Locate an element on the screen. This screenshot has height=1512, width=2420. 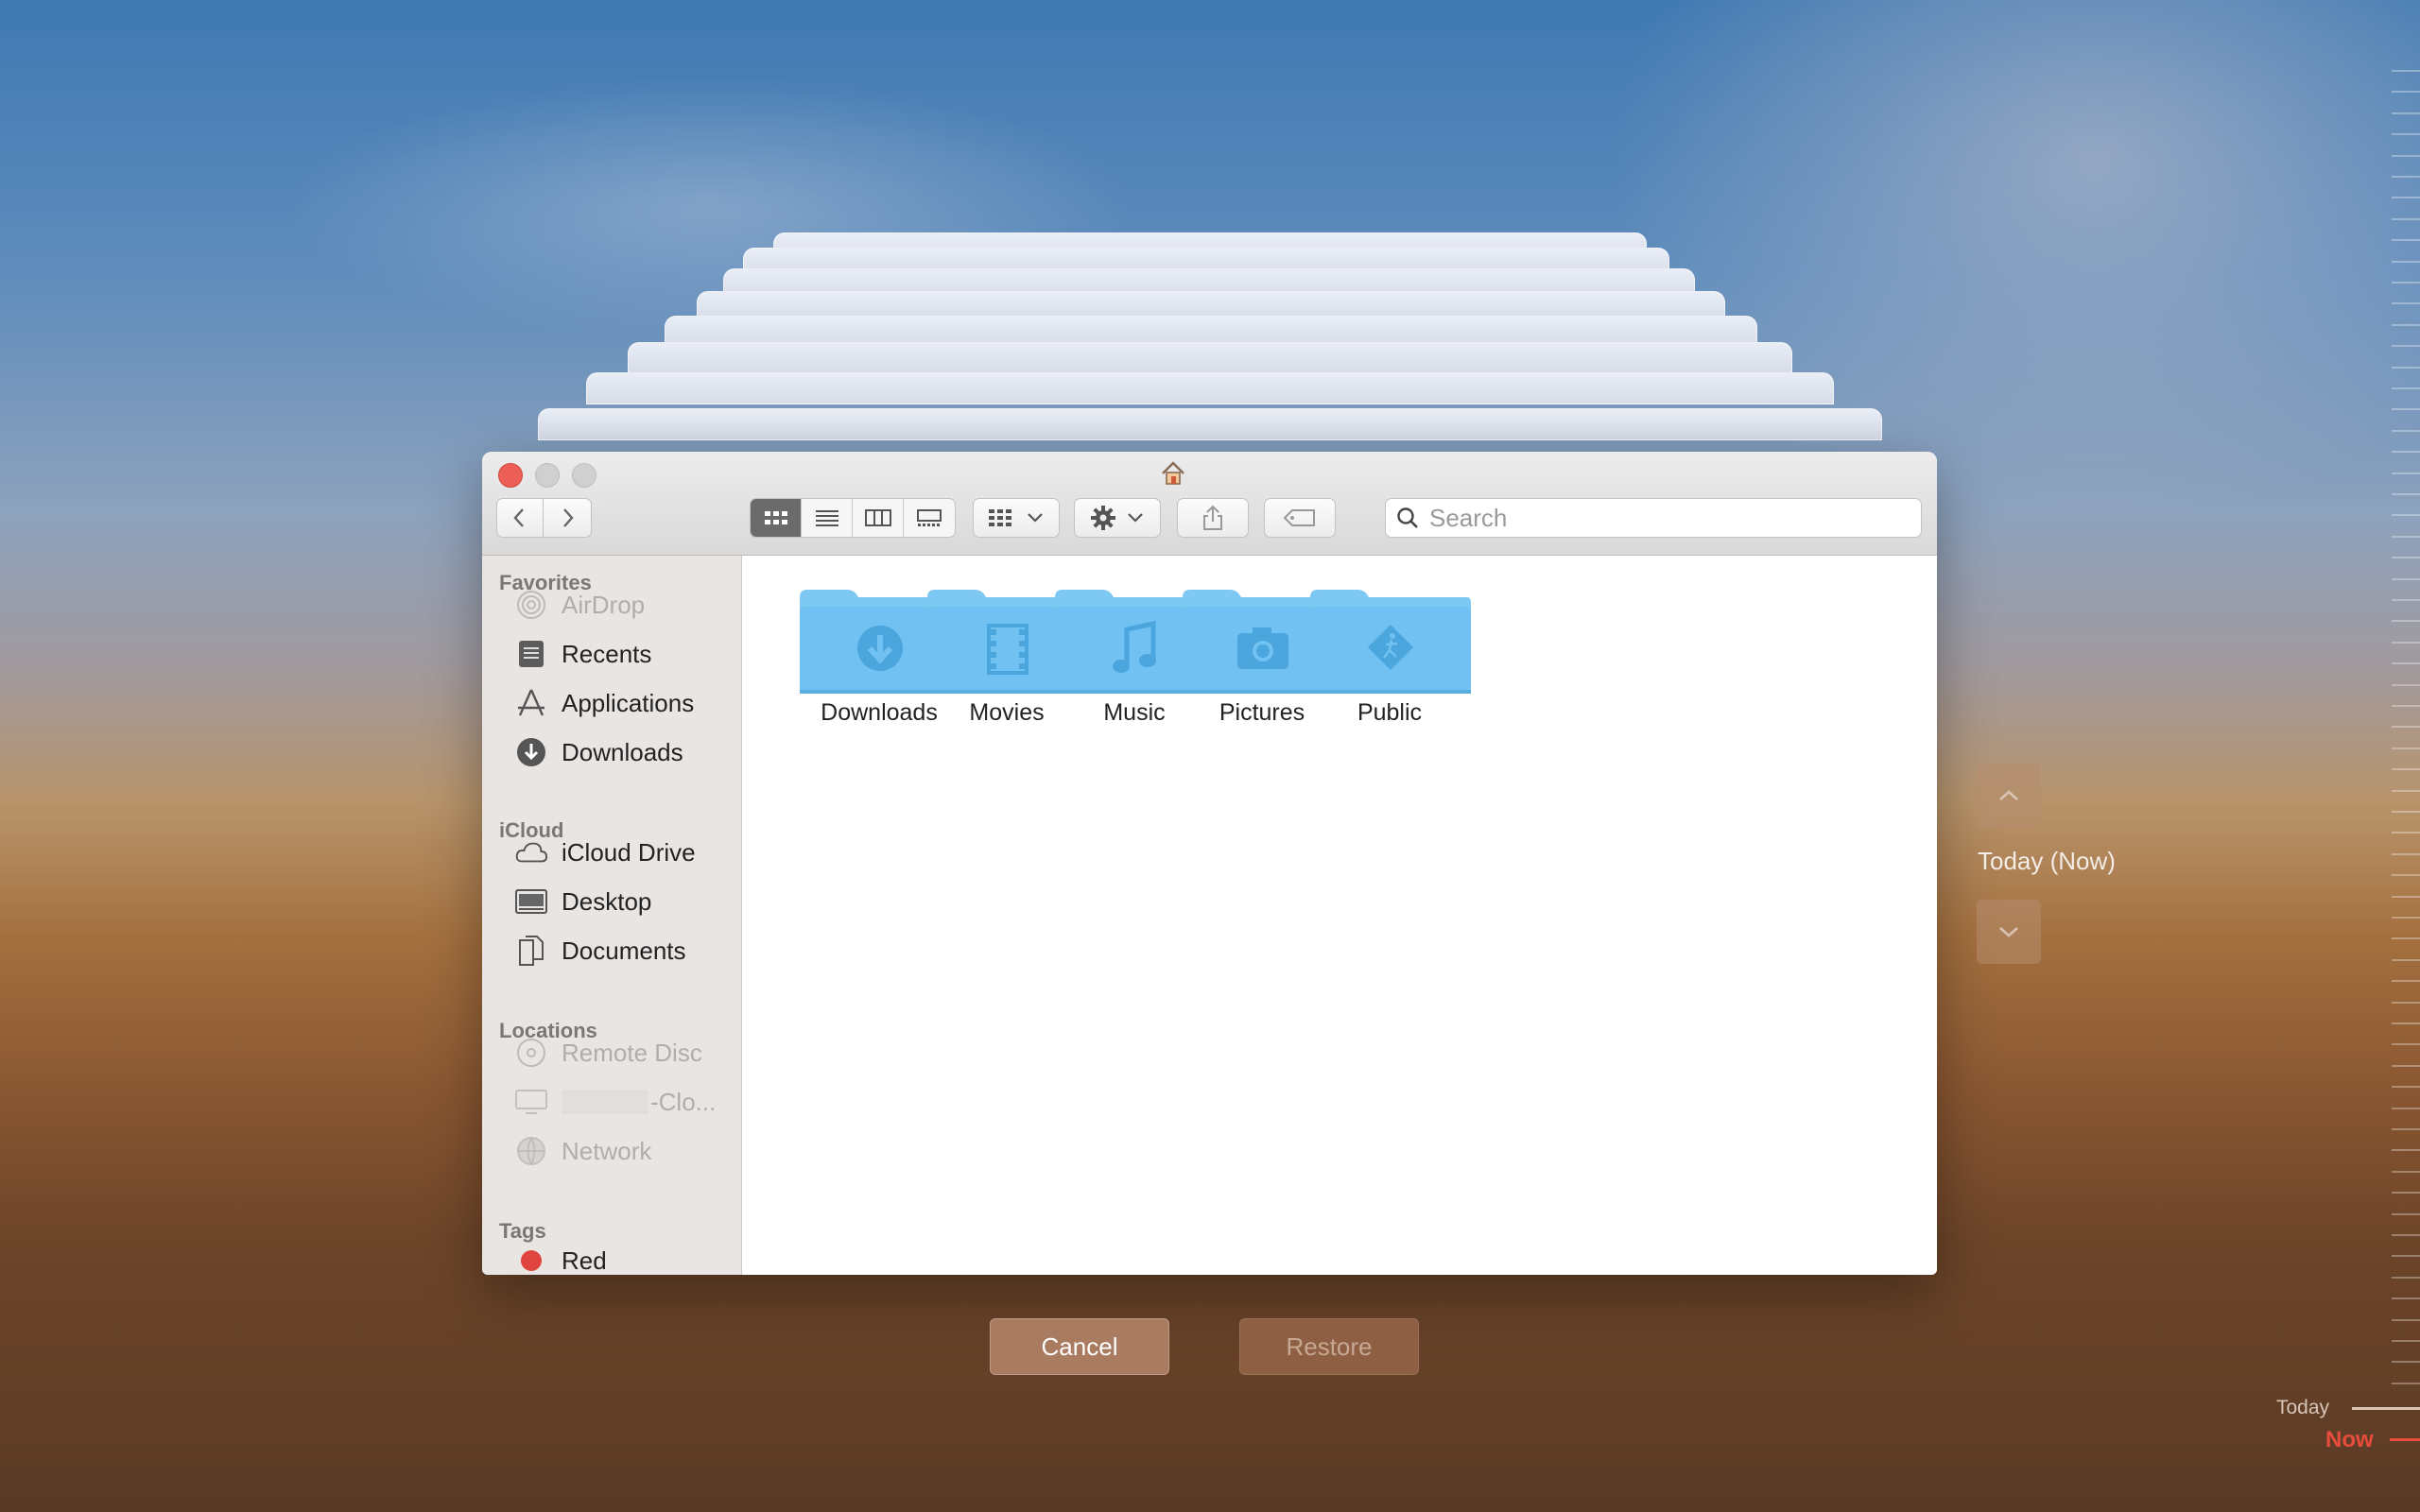
cancel-button: Cancel is located at coordinates (1079, 1346).